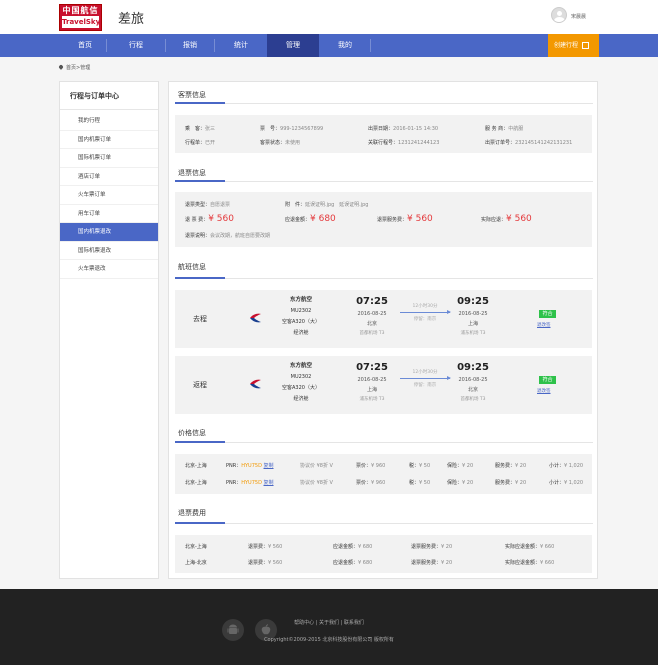 Image resolution: width=658 pixels, height=665 pixels. I want to click on stopover-text: 停留：南京, so click(425, 319).